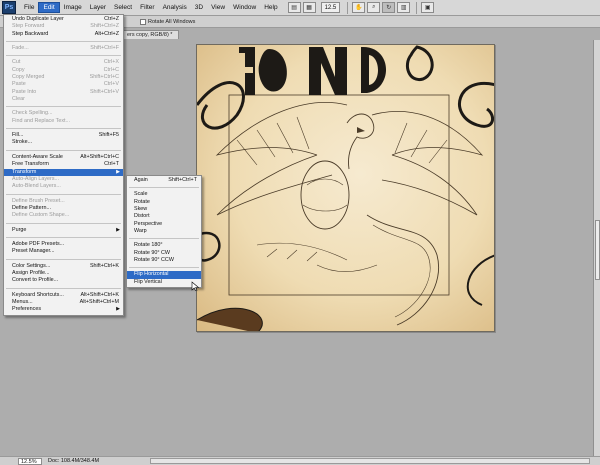 The height and width of the screenshot is (465, 600). Describe the element at coordinates (164, 231) in the screenshot. I see `transform-menu-item-warp: Warp` at that location.